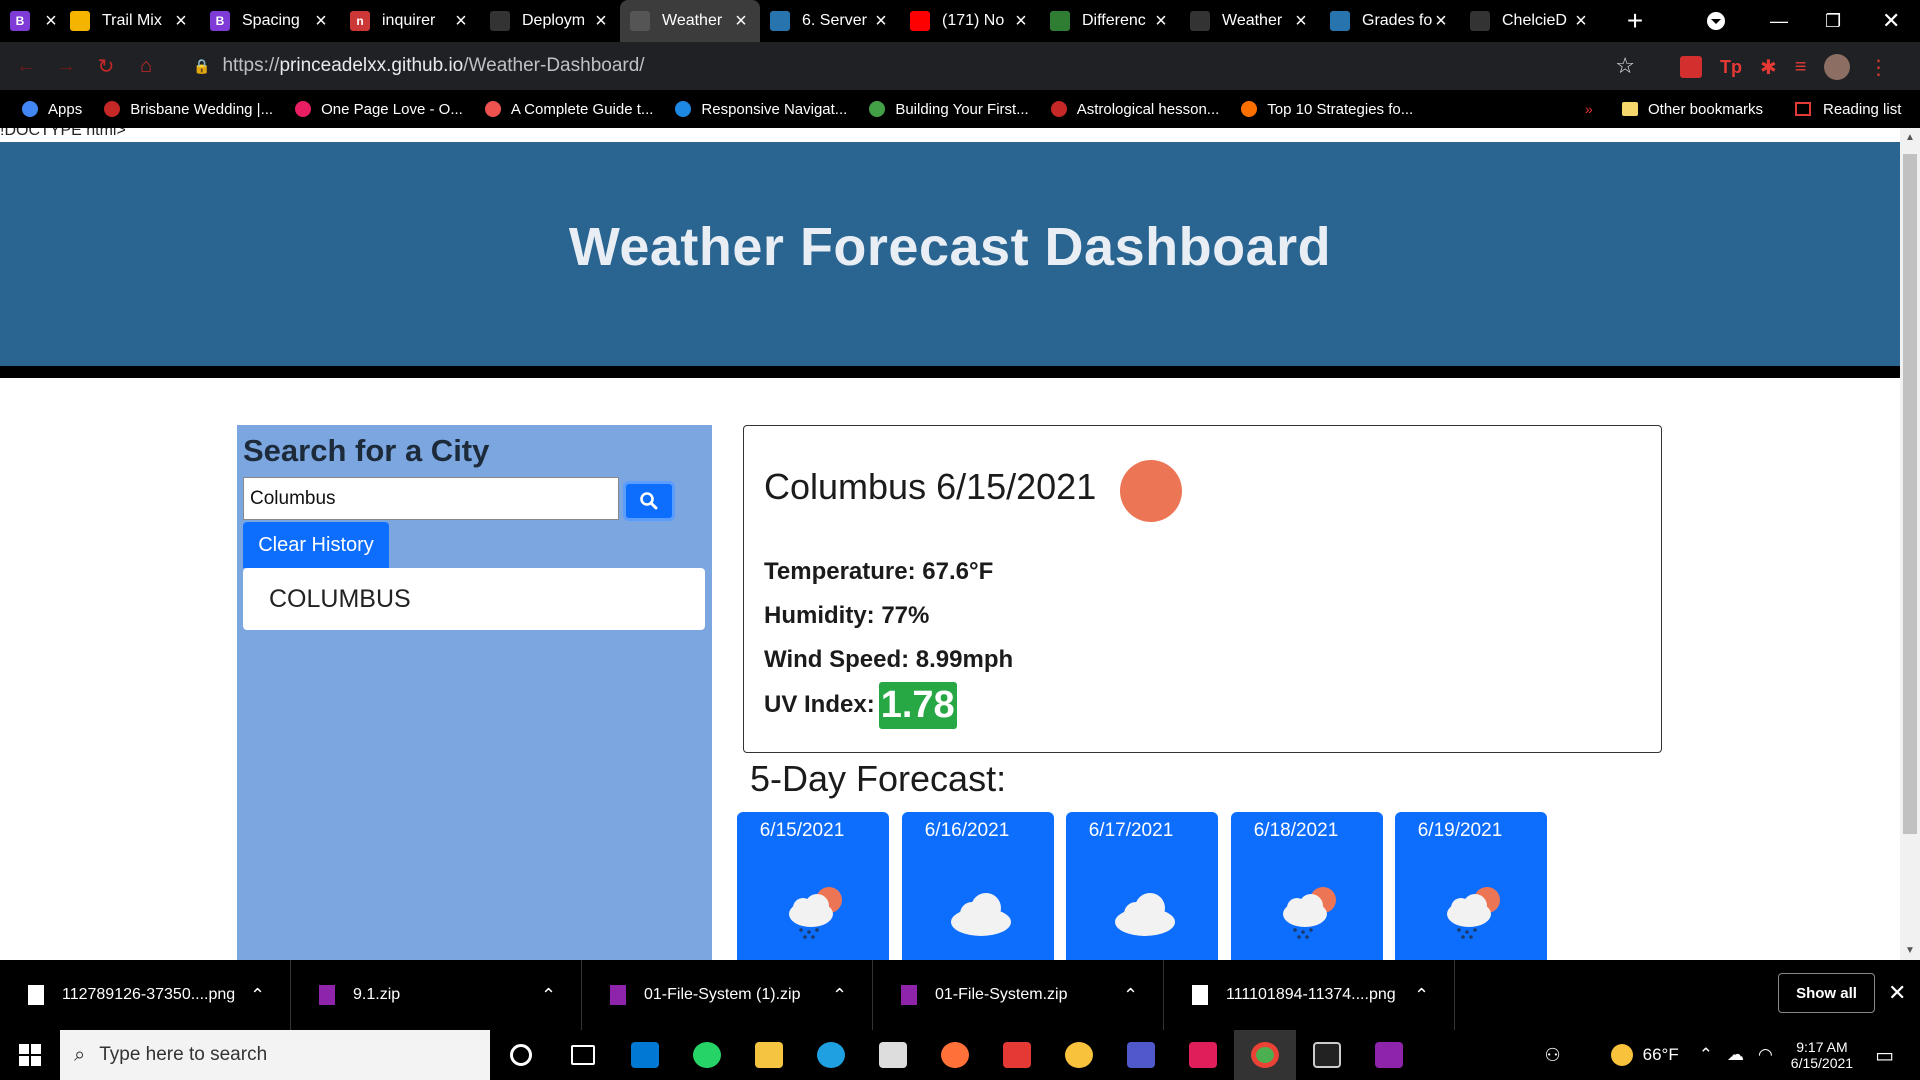 Image resolution: width=1920 pixels, height=1080 pixels. I want to click on tab-favicon-icon, so click(640, 21).